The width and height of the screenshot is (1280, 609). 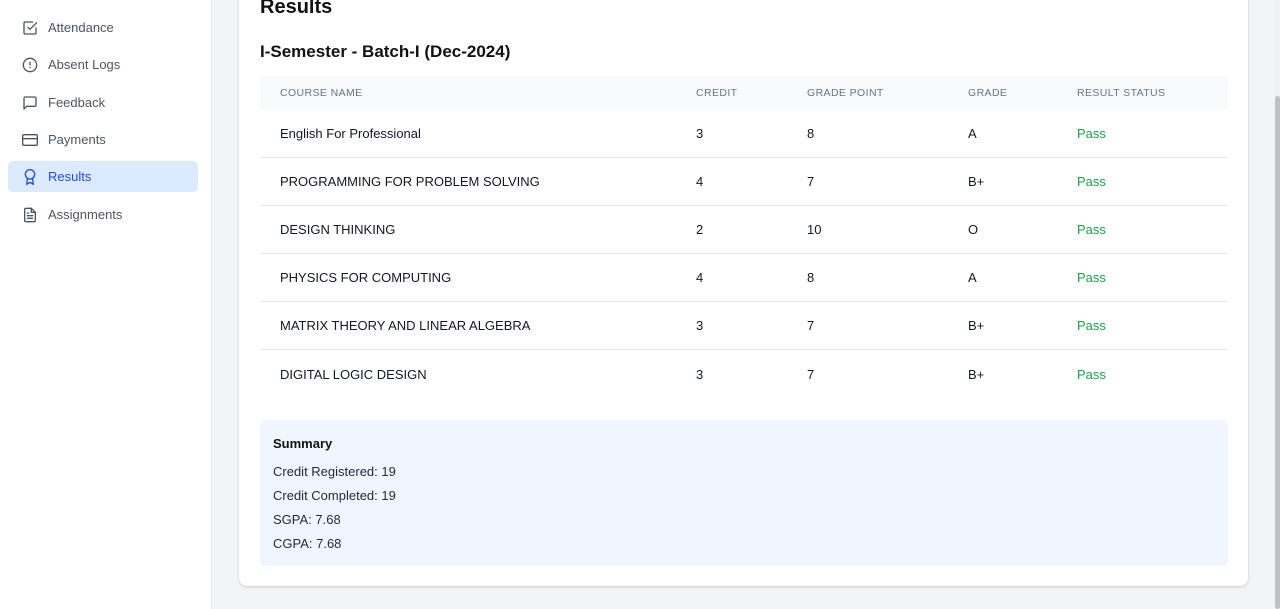 What do you see at coordinates (744, 230) in the screenshot?
I see `table-row: DESIGN THINKING 2 10 O Pass` at bounding box center [744, 230].